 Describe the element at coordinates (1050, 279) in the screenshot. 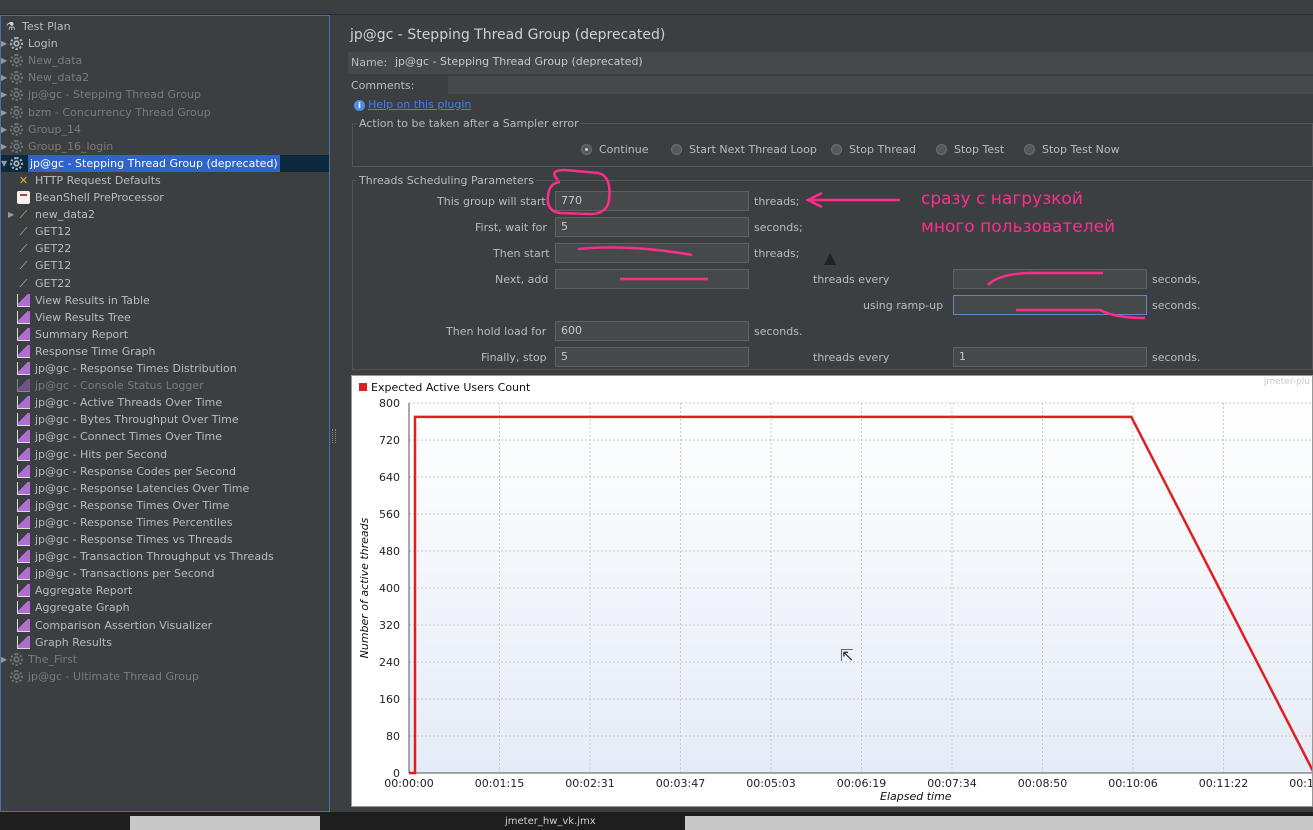

I see `next-add-every-input` at that location.